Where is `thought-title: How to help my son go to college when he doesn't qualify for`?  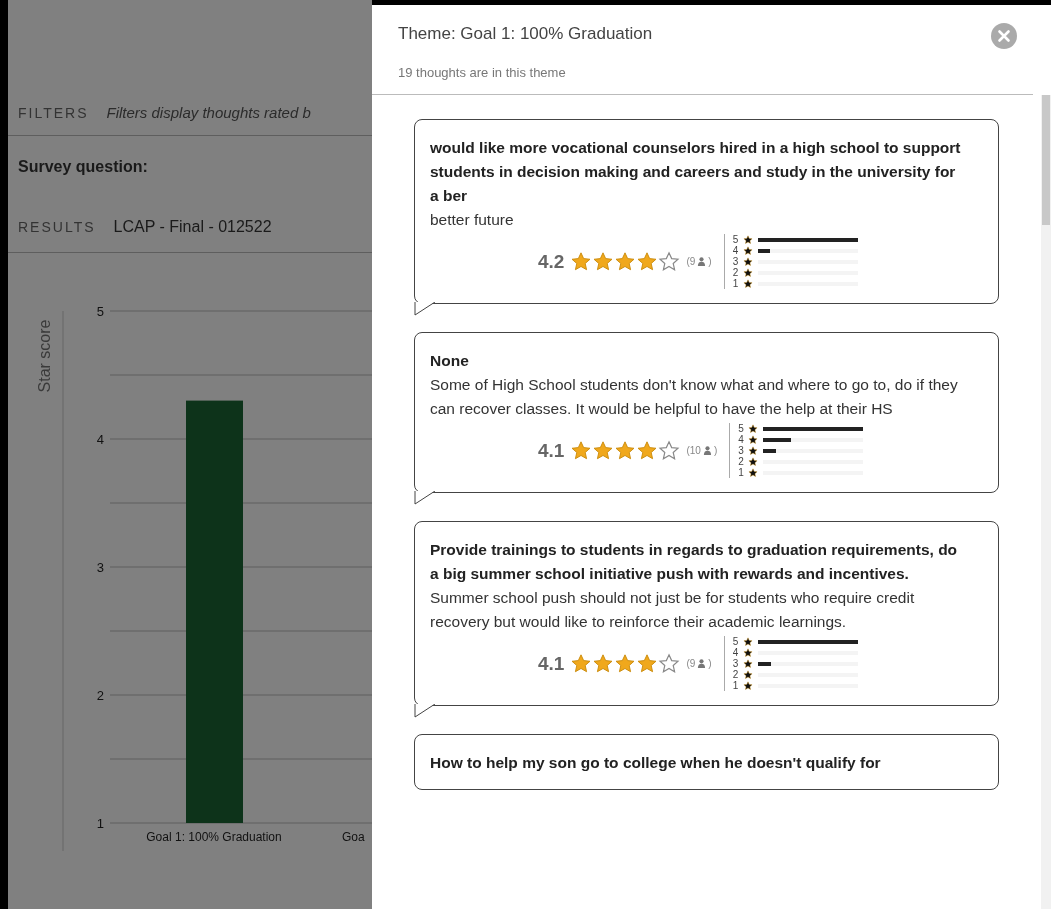 thought-title: How to help my son go to college when he doesn't qualify for is located at coordinates (656, 763).